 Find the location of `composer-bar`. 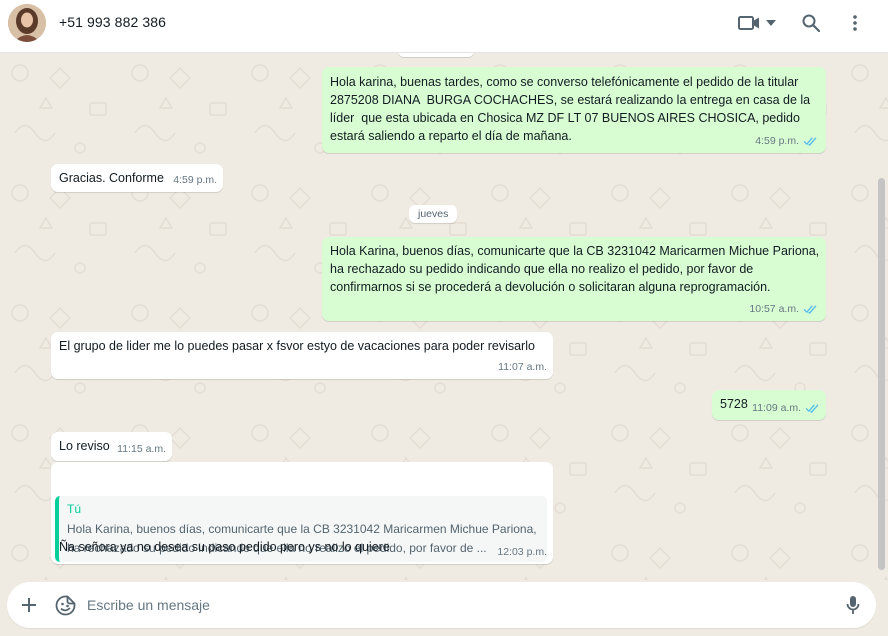

composer-bar is located at coordinates (441, 605).